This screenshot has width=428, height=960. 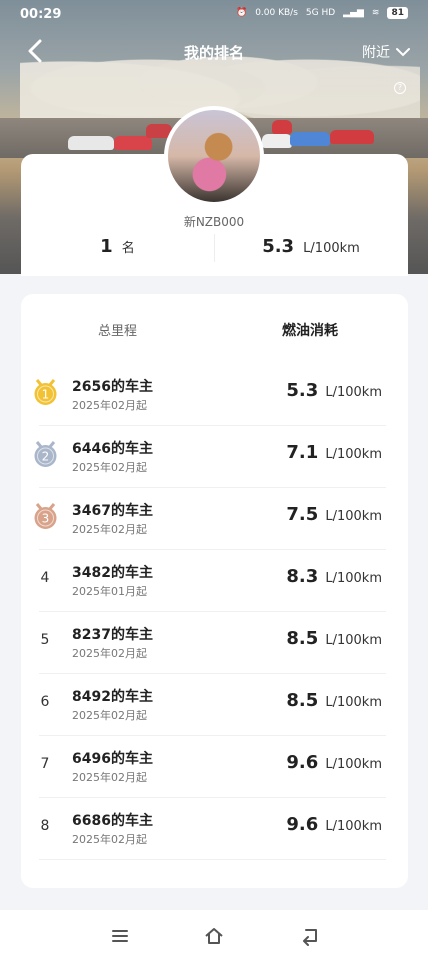 What do you see at coordinates (214, 15) in the screenshot?
I see `status-bar: 00:29 ⏰ 0.00 KB/s 5G HD ▂▄▆ ≋ 81` at bounding box center [214, 15].